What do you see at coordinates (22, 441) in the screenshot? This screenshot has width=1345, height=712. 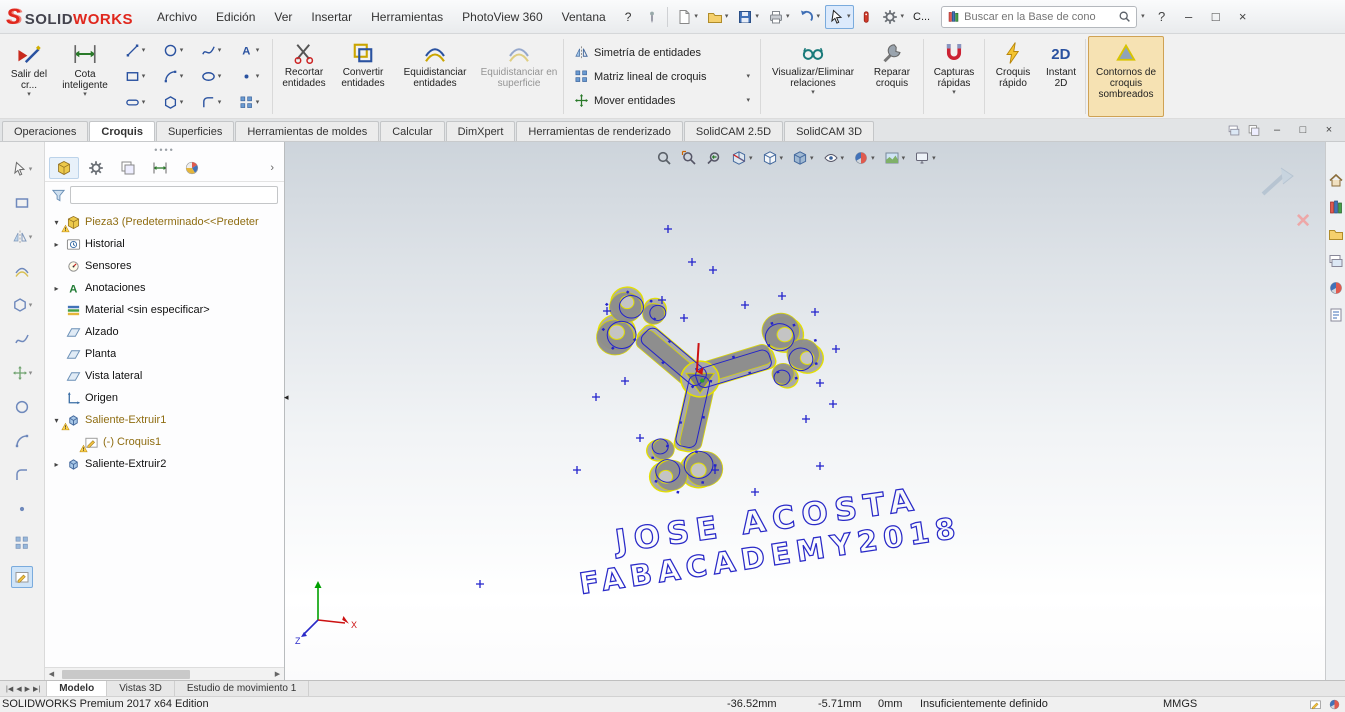 I see `left-tool-arc-button` at bounding box center [22, 441].